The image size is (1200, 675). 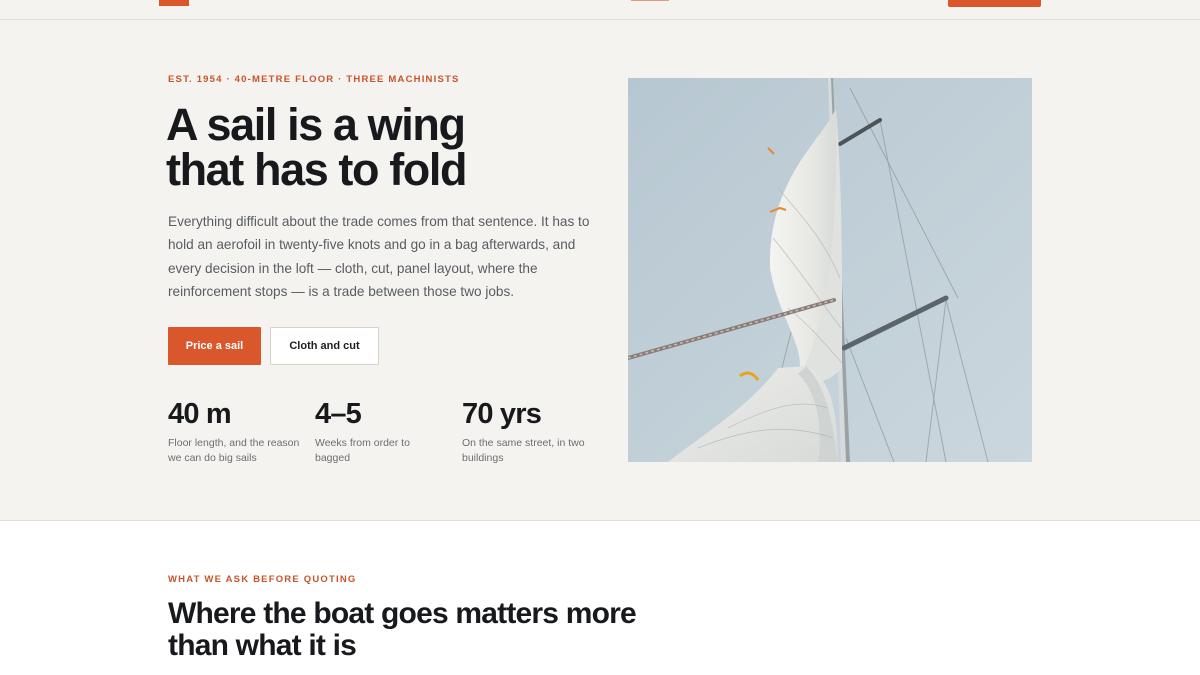 I want to click on hero-title-line-2: that has to fold, so click(x=316, y=169).